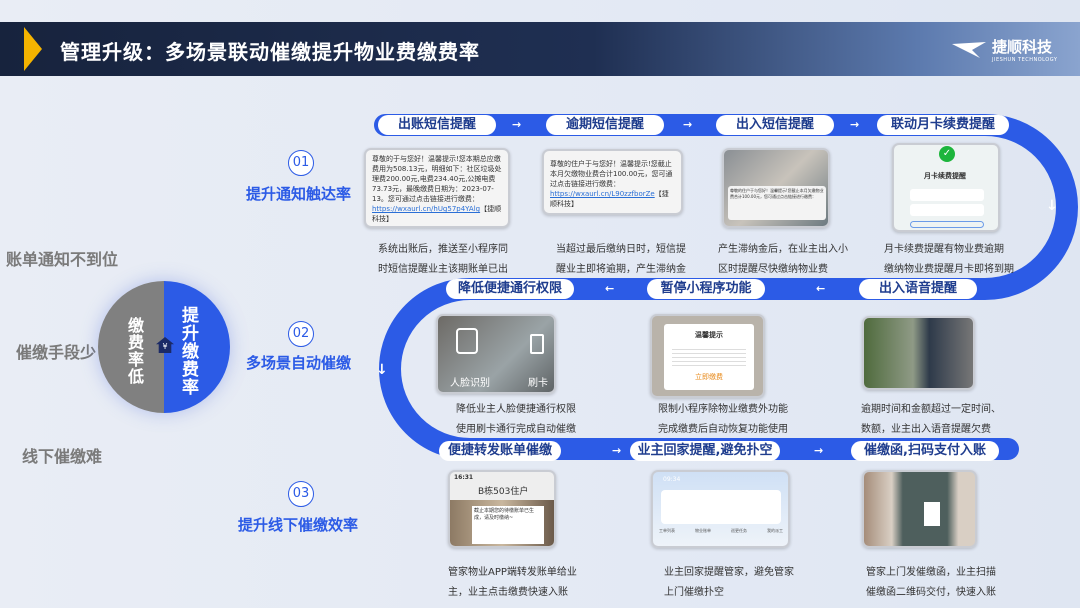  What do you see at coordinates (508, 525) in the screenshot?
I see `chat-message: 截止本期您的待缴账单已生成，请及时缴纳~` at bounding box center [508, 525].